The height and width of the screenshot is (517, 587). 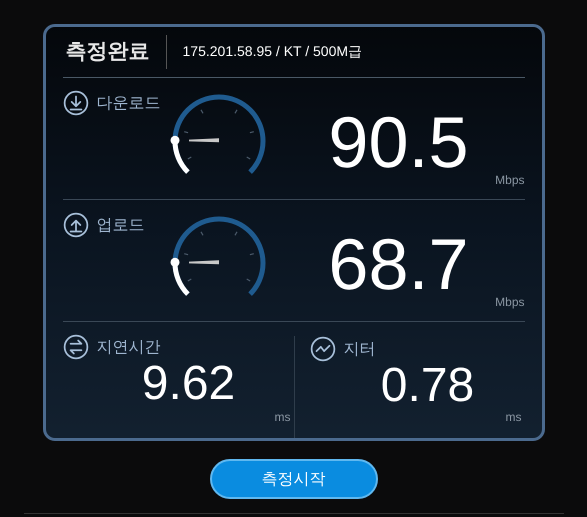 I want to click on speed-value: 90.5, so click(x=398, y=140).